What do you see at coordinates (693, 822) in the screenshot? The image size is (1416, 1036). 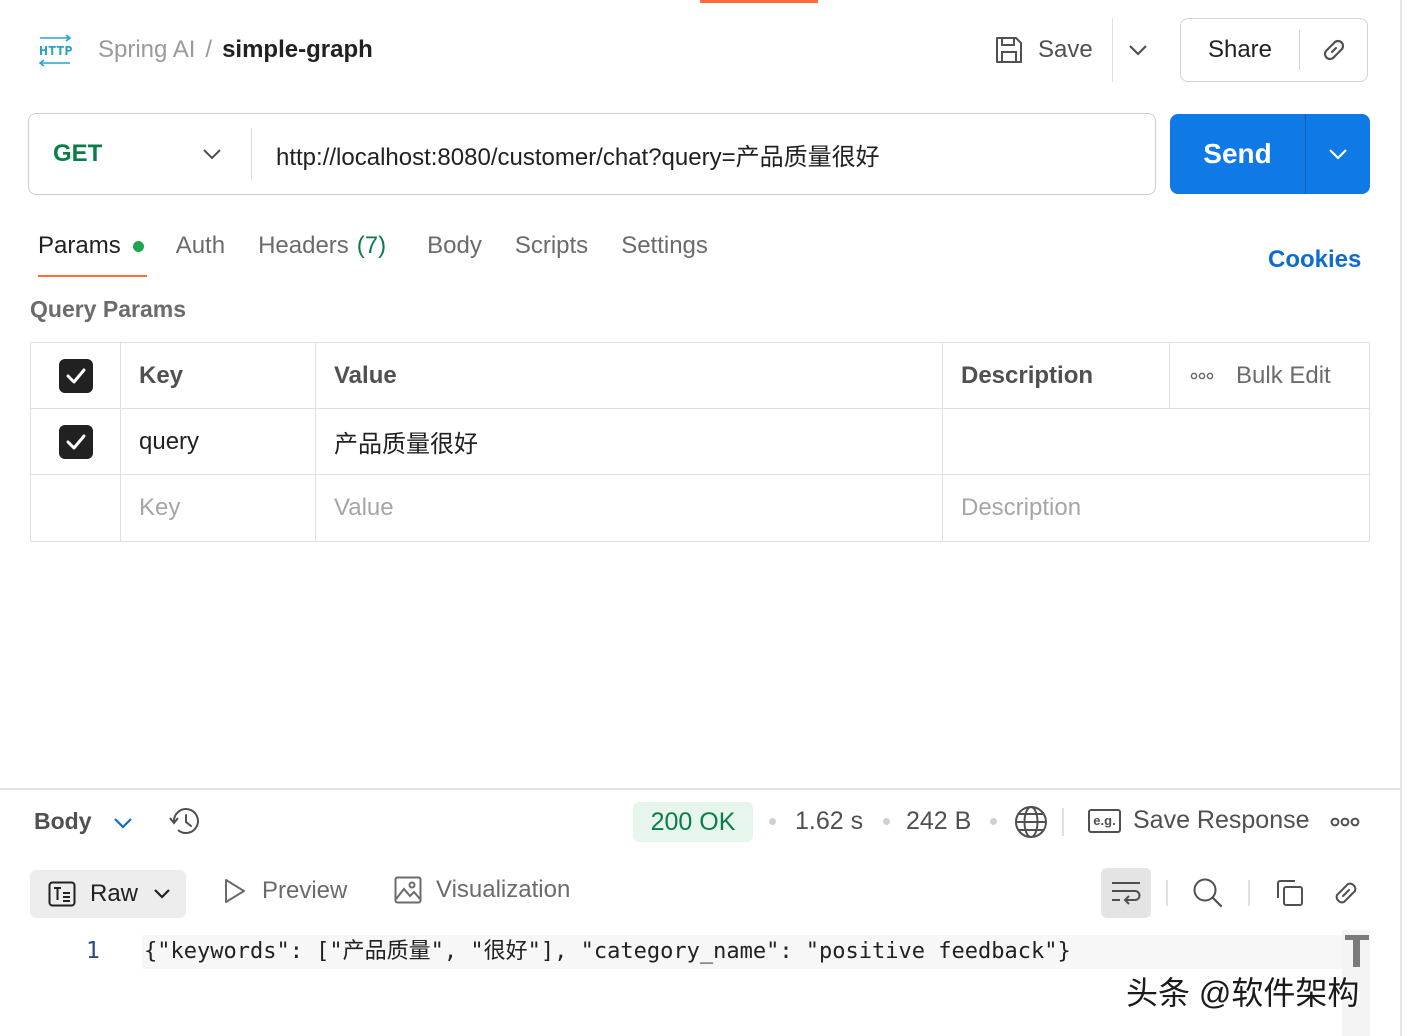 I see `status-badge: 200 OK` at bounding box center [693, 822].